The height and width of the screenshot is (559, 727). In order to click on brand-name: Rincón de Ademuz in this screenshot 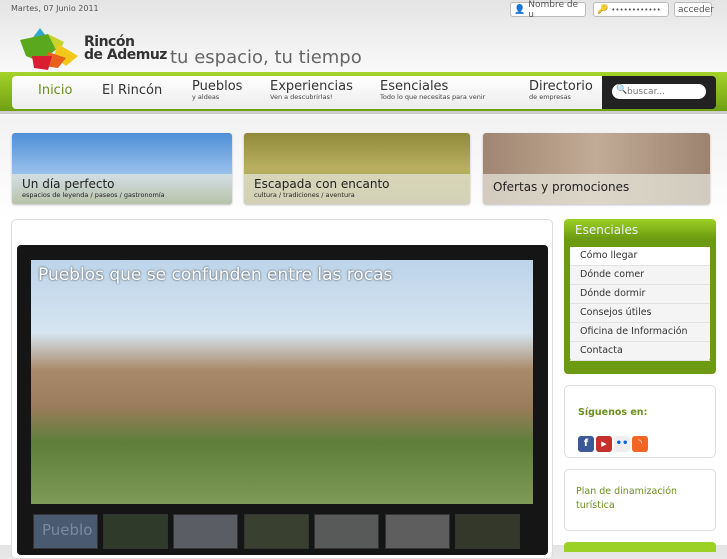, I will do `click(125, 48)`.